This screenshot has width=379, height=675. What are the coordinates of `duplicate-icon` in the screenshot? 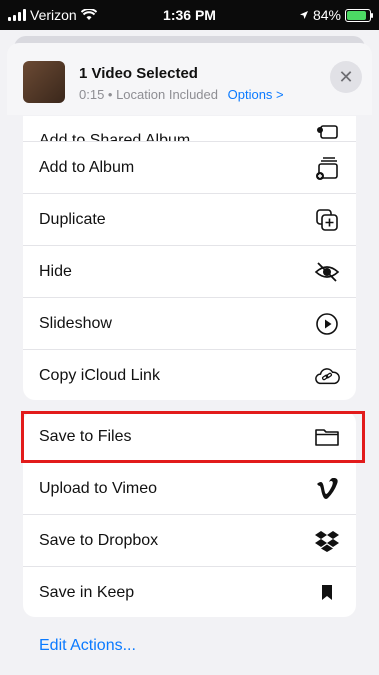 It's located at (327, 220).